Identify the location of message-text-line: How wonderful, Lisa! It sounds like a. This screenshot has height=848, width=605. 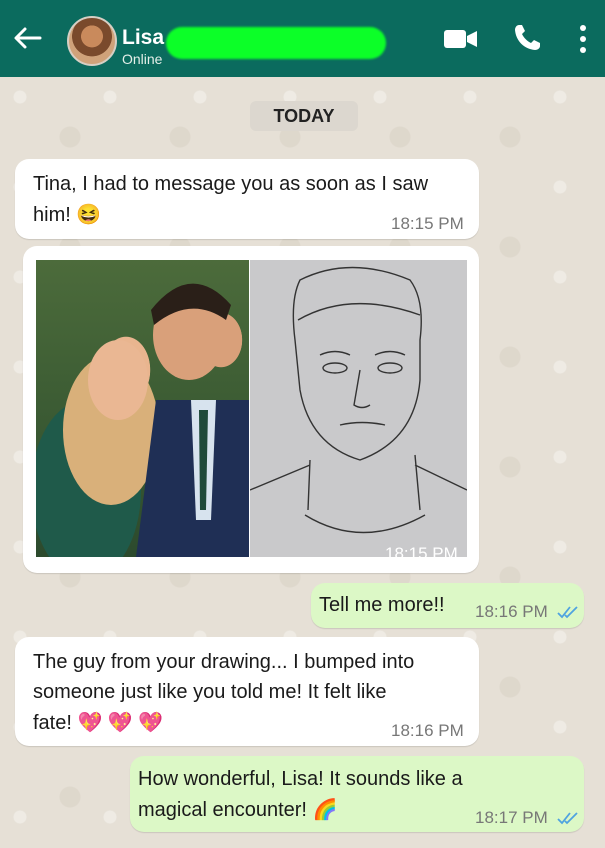
(300, 779).